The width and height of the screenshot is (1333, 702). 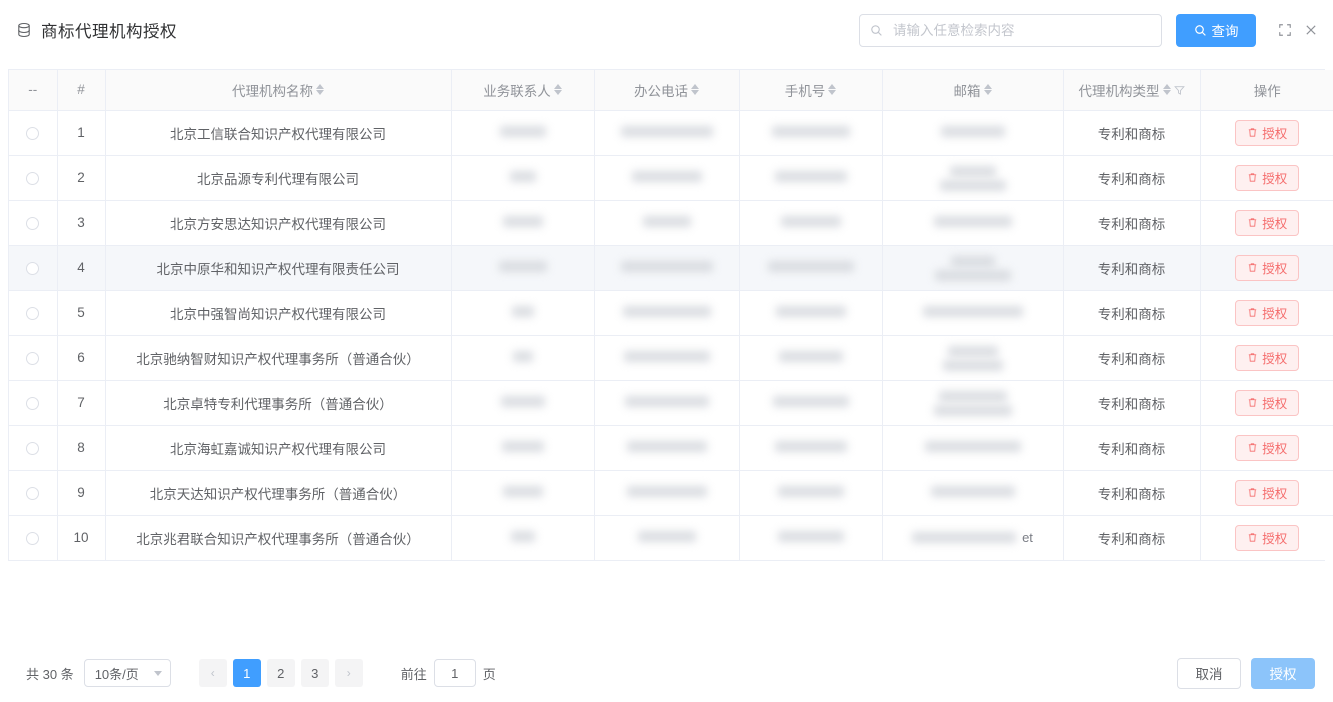 I want to click on column-header-contact: 业务联系人, so click(x=523, y=90).